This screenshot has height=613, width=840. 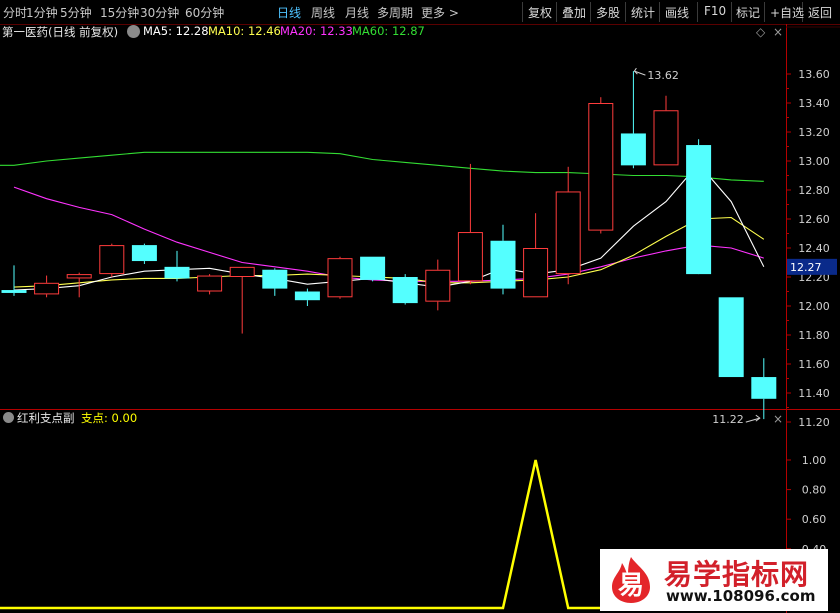 What do you see at coordinates (814, 161) in the screenshot?
I see `price-tick-label: 13.00` at bounding box center [814, 161].